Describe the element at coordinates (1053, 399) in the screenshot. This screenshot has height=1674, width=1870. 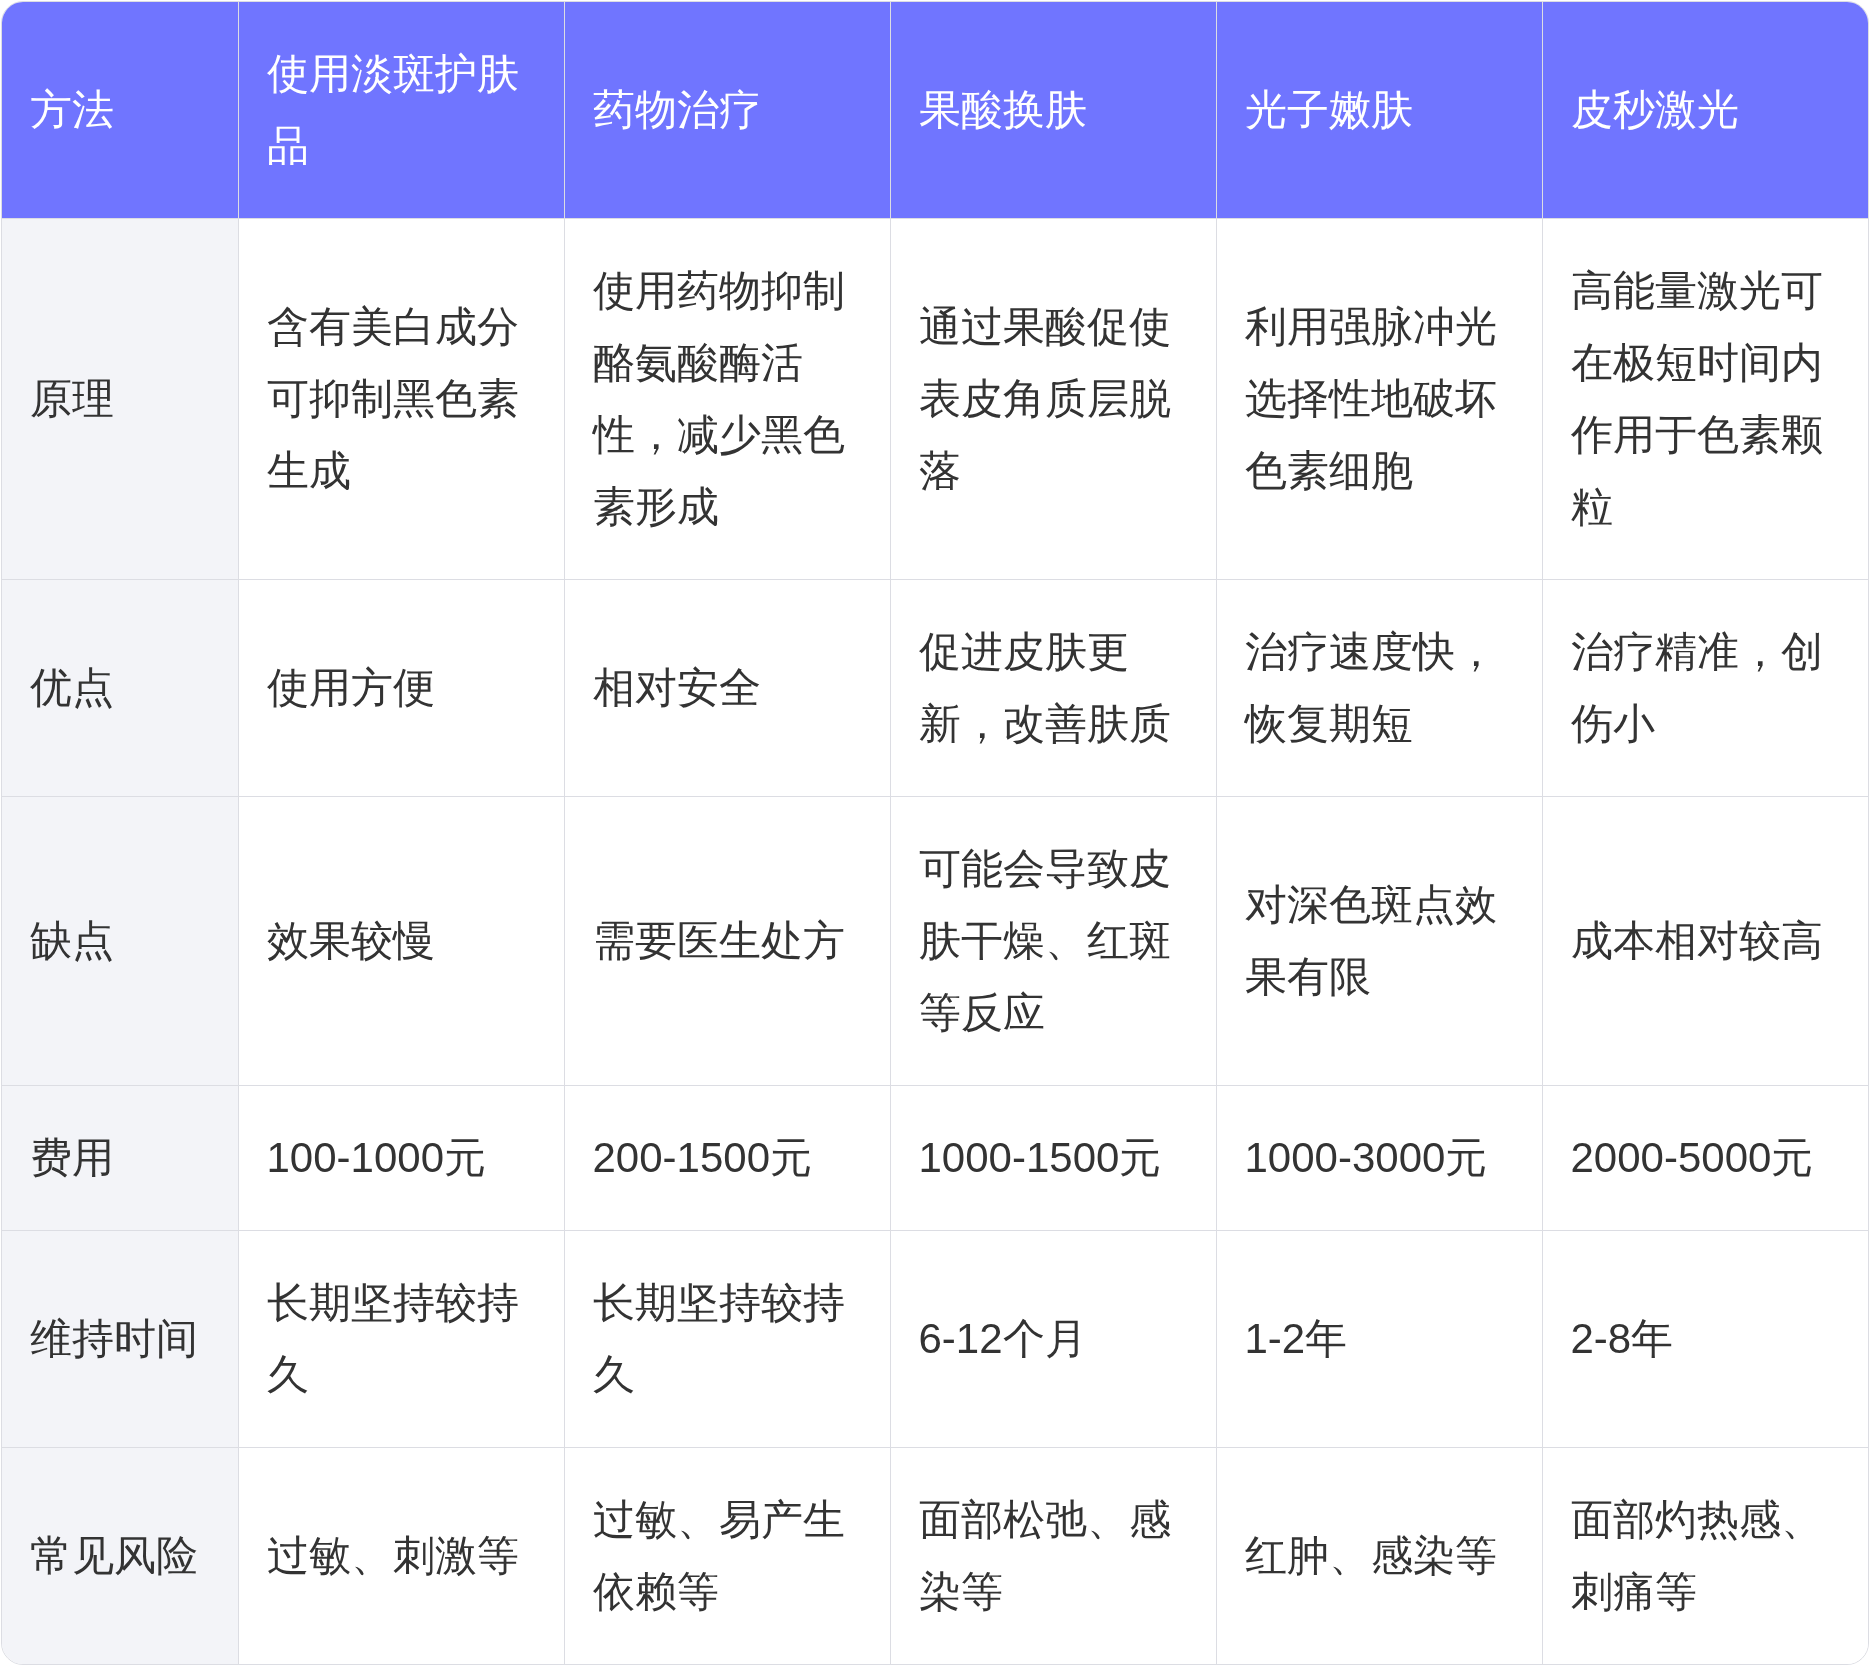
I see `table-cell: 通过果酸促使表皮角质层脱落` at that location.